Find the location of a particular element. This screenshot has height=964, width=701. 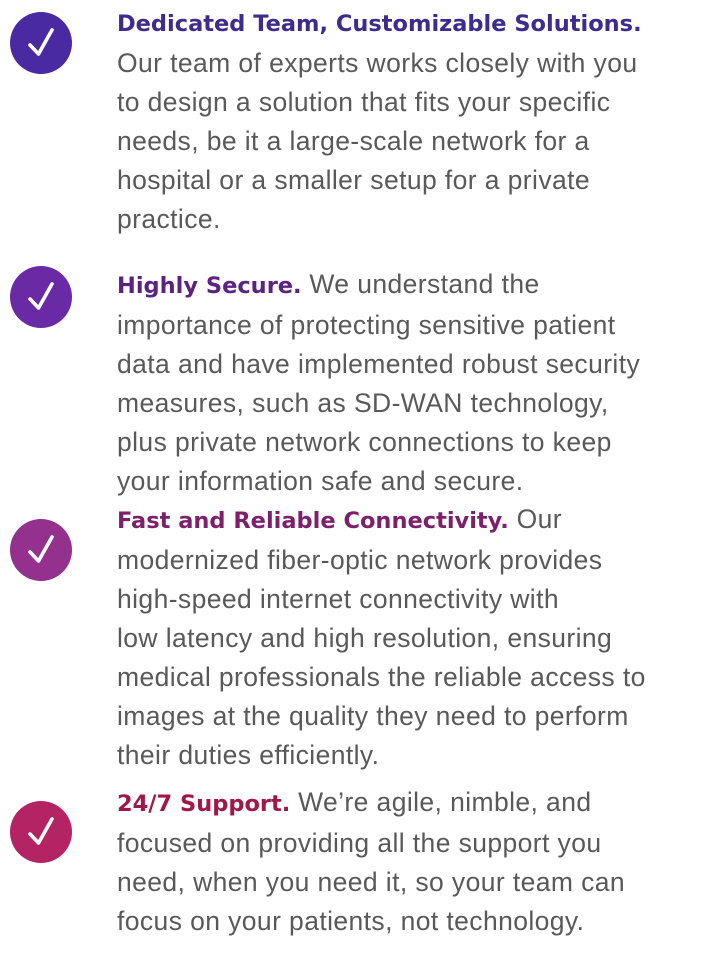

feature-body-line: focus on your patients, not technology. is located at coordinates (351, 921).